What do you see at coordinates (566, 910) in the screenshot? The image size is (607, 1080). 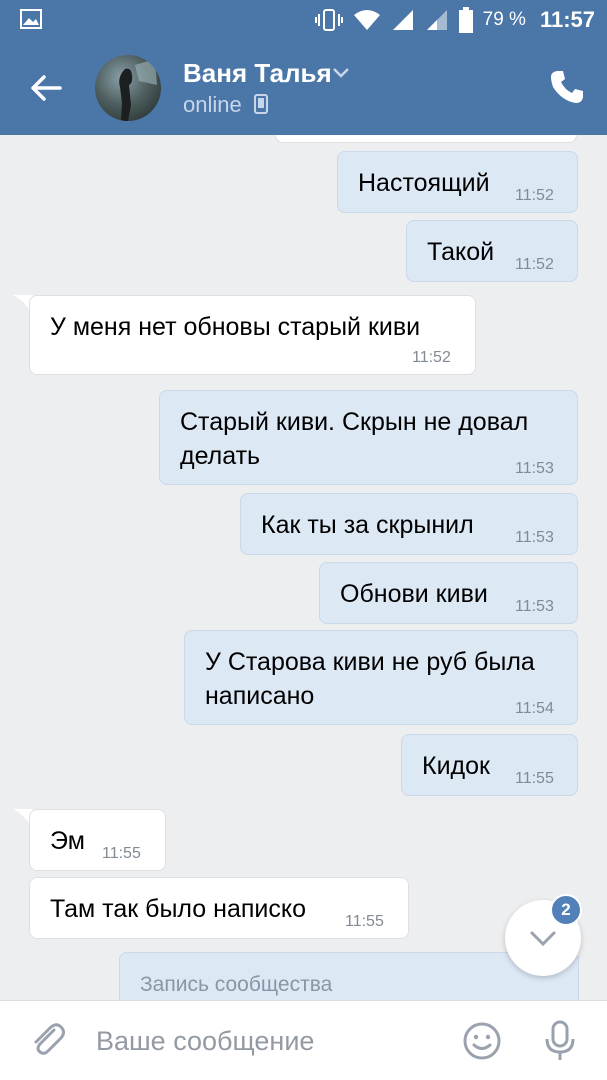 I see `unread-count-badge: 2` at bounding box center [566, 910].